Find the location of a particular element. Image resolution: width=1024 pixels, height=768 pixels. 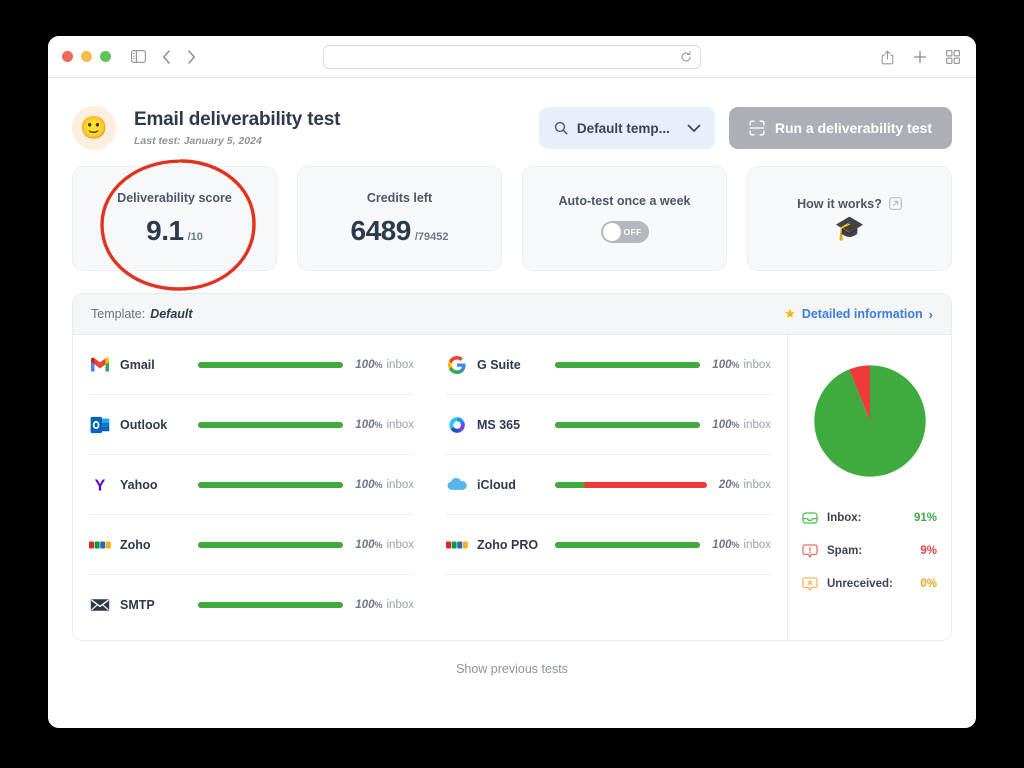

how-it-works-card: How it works? 🎓 is located at coordinates (849, 218).